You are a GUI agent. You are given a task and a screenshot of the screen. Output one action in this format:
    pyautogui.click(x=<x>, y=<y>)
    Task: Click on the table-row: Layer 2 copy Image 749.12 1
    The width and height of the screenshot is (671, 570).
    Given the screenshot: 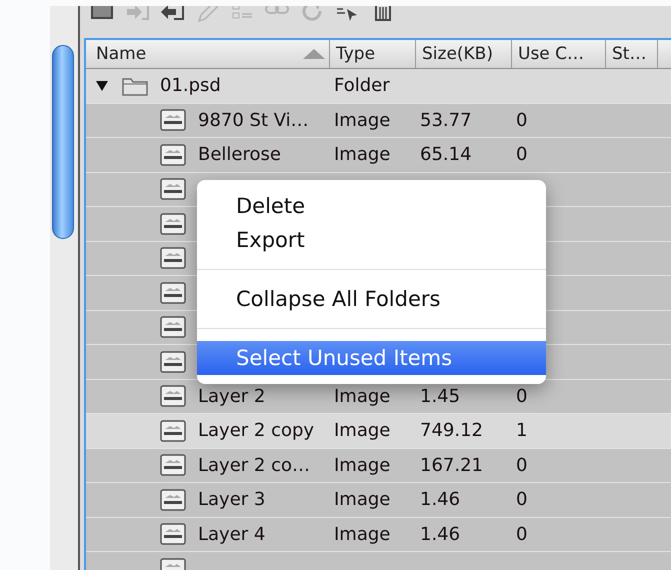 What is the action you would take?
    pyautogui.click(x=378, y=431)
    